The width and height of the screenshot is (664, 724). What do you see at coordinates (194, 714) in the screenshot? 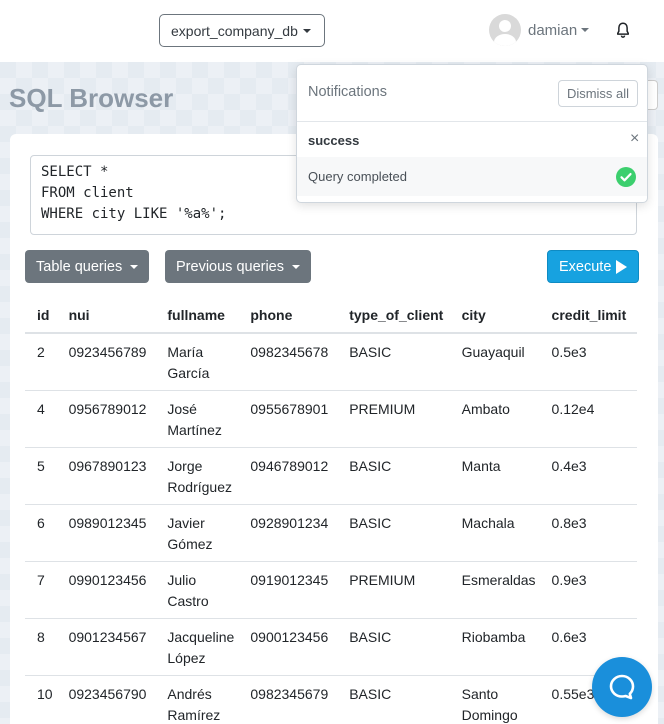
I see `fullname-last: Ramírez` at bounding box center [194, 714].